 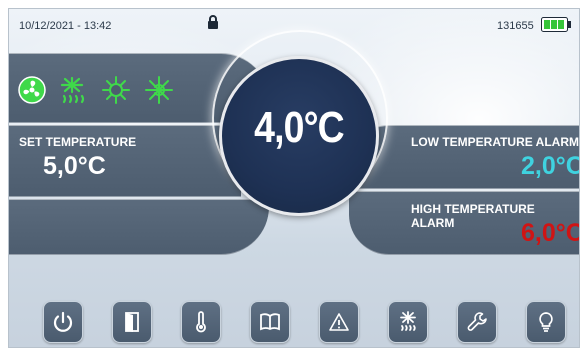 I want to click on thermometer-button, so click(x=201, y=322).